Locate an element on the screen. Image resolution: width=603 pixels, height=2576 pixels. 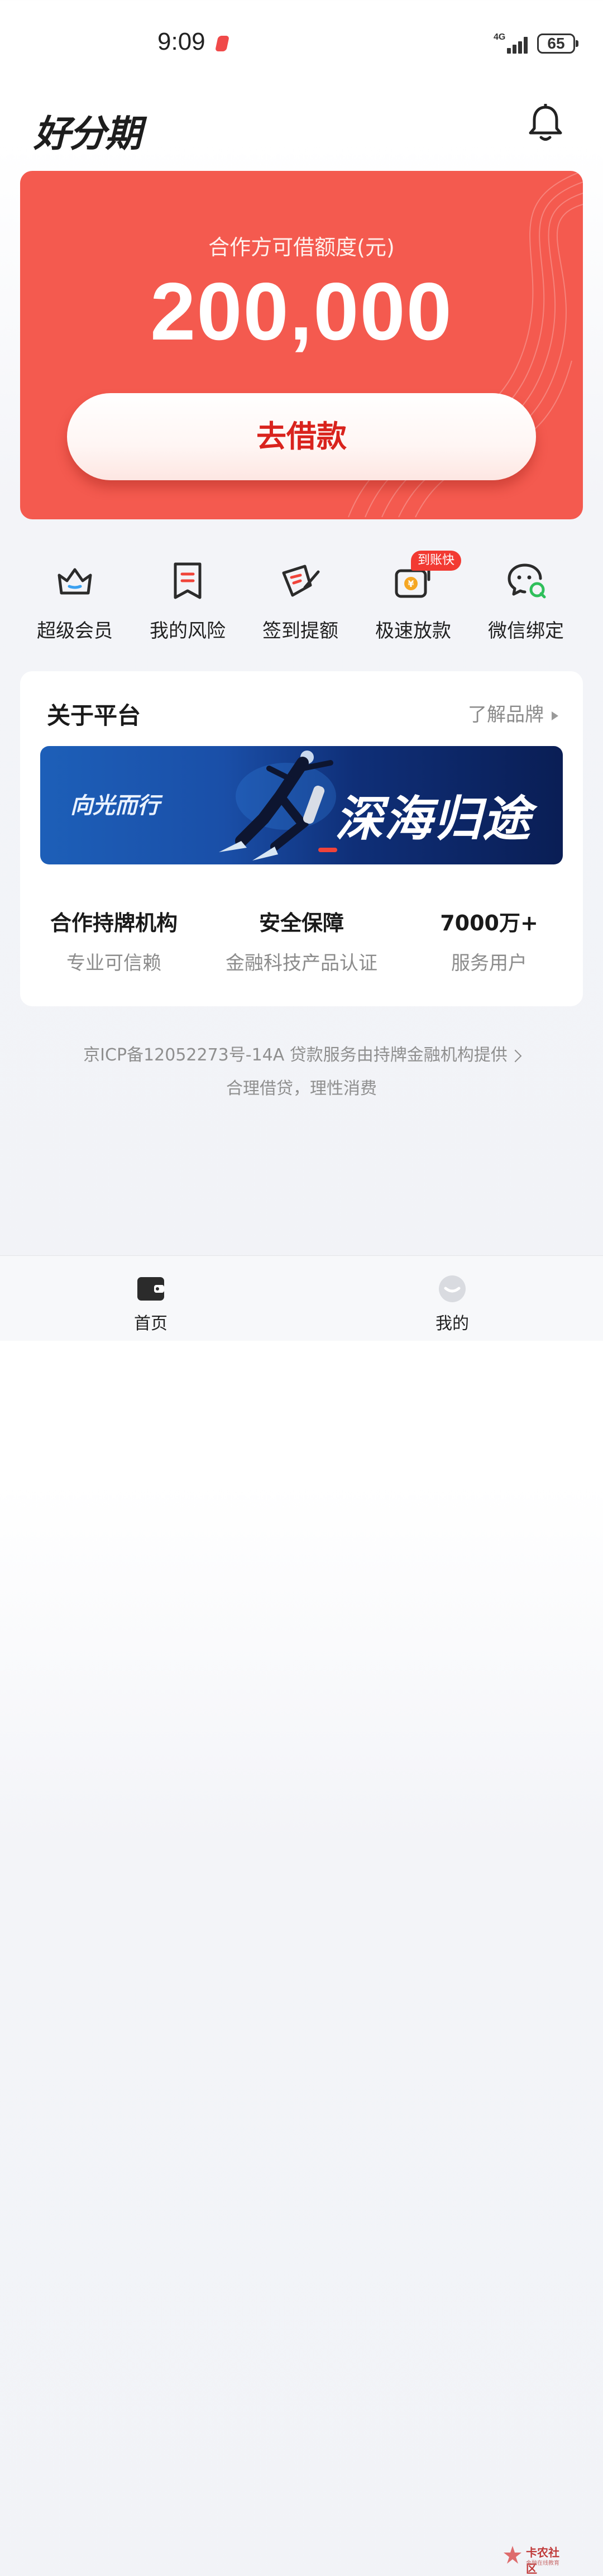
action-label: 微信绑定 is located at coordinates (526, 631).